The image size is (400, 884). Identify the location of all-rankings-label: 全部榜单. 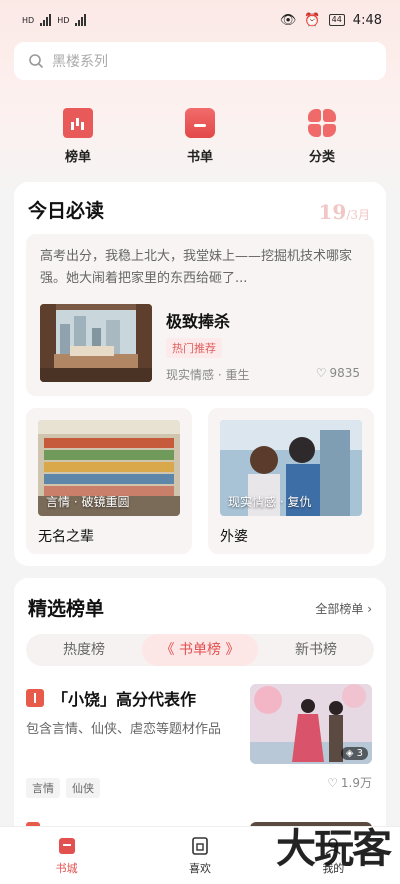
(339, 609).